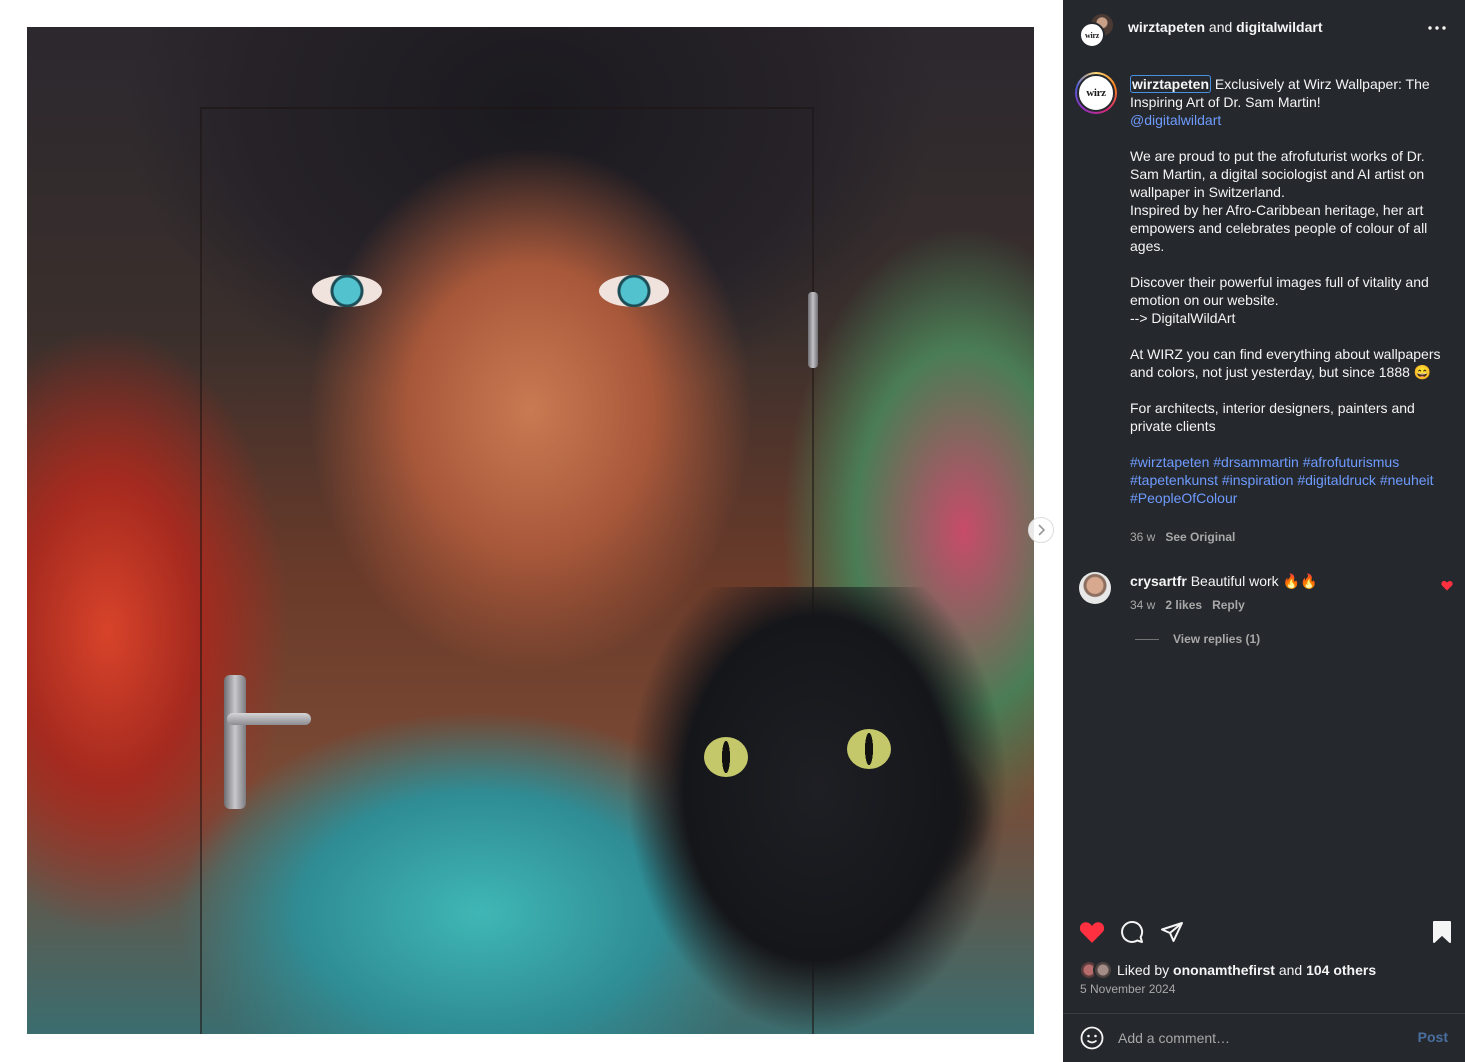  I want to click on author-link: wirztapeten, so click(1166, 27).